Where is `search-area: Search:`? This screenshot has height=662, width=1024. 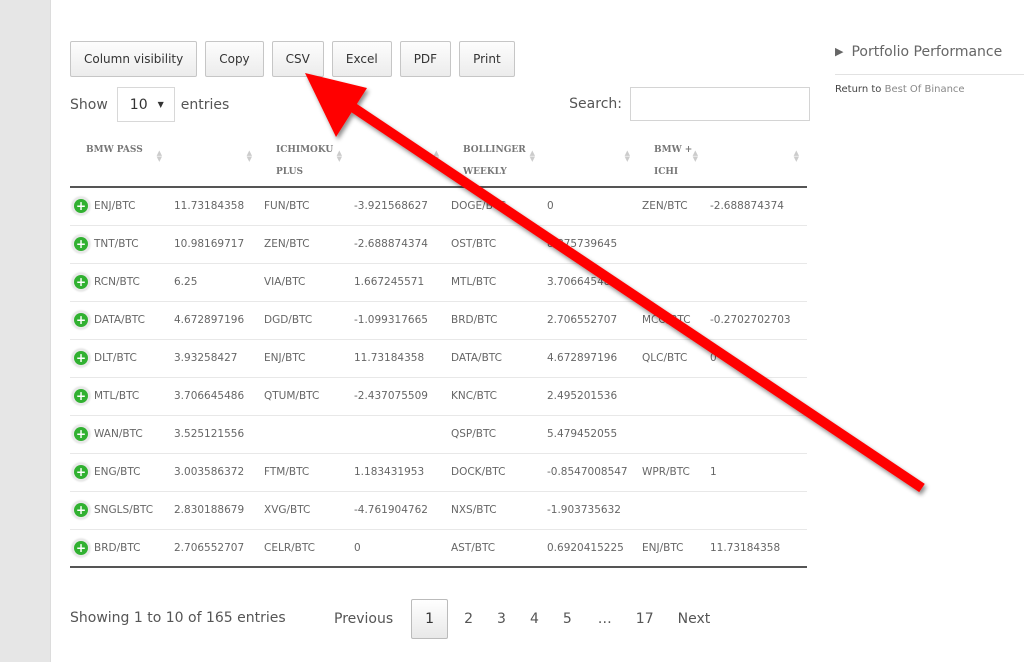 search-area: Search: is located at coordinates (689, 104).